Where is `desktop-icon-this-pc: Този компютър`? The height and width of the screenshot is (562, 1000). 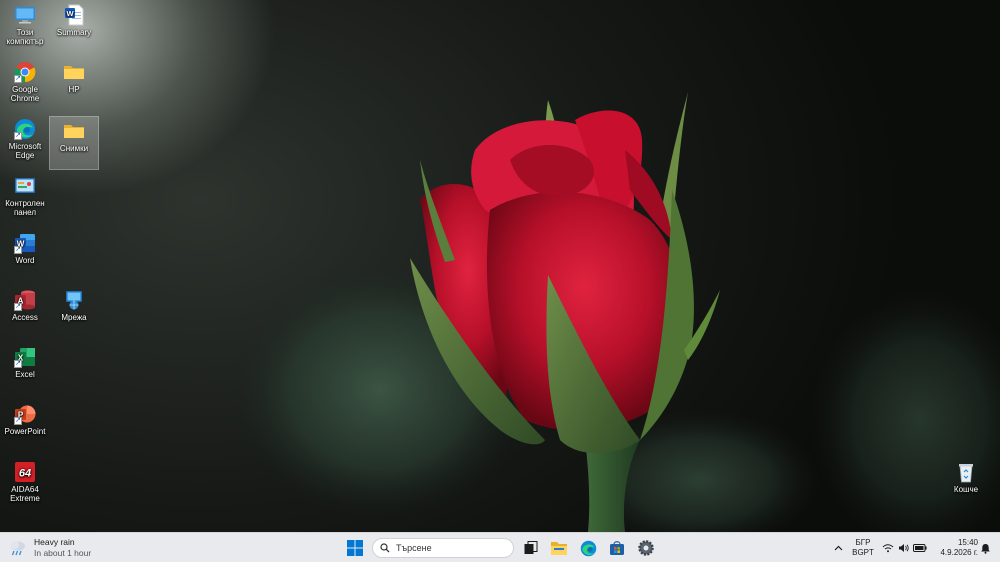 desktop-icon-this-pc: Този компютър is located at coordinates (25, 28).